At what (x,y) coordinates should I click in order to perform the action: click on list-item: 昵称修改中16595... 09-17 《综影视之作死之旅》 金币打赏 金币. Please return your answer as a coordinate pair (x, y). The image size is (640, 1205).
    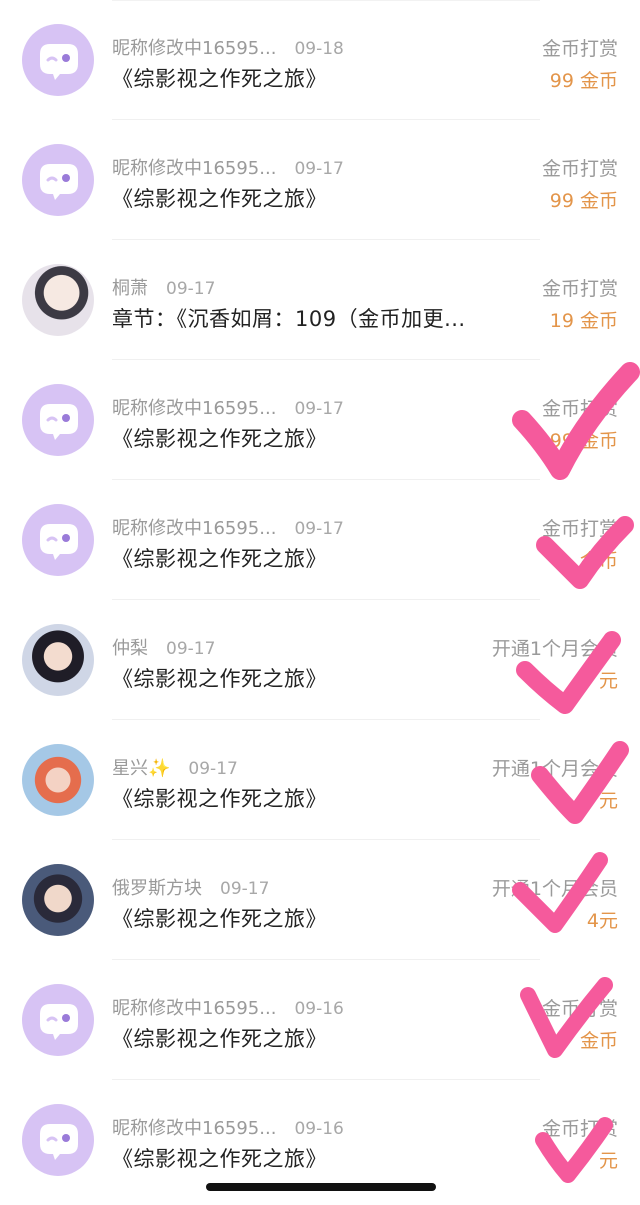
    Looking at the image, I should click on (320, 540).